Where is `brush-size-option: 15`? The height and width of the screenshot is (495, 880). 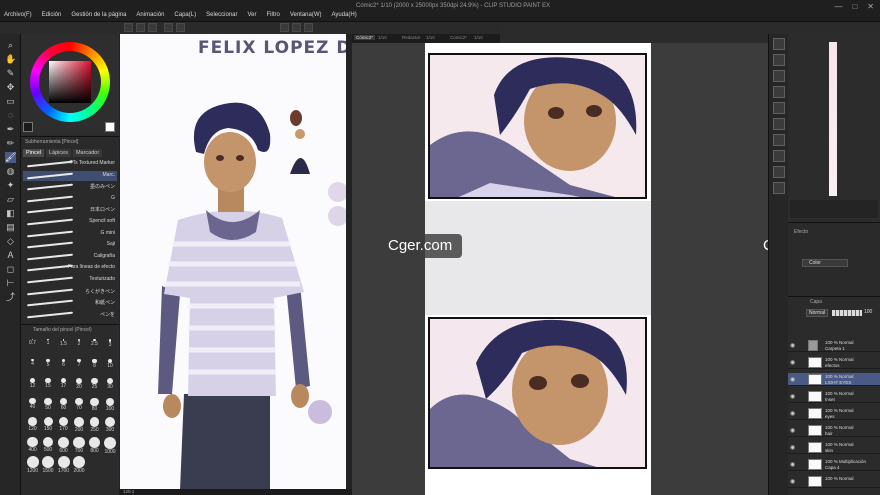 brush-size-option: 15 is located at coordinates (48, 385).